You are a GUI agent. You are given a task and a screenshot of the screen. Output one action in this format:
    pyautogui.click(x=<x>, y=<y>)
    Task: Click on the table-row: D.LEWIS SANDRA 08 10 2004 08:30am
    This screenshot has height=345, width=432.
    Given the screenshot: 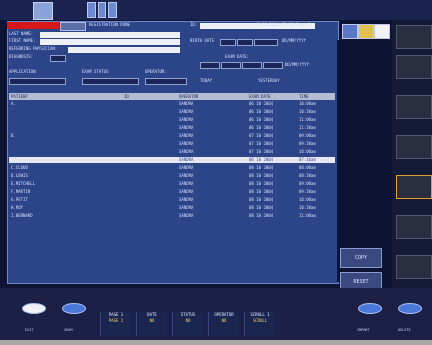 What is the action you would take?
    pyautogui.click(x=172, y=176)
    